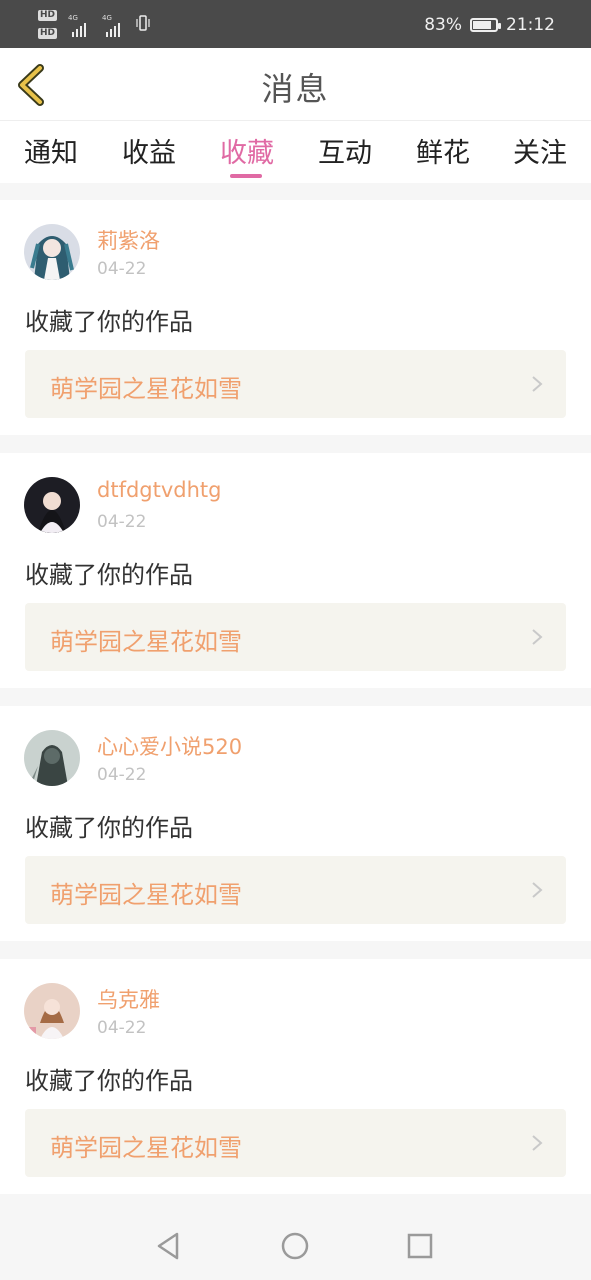 The width and height of the screenshot is (591, 1280). What do you see at coordinates (345, 150) in the screenshot?
I see `tab-interactions: 互动` at bounding box center [345, 150].